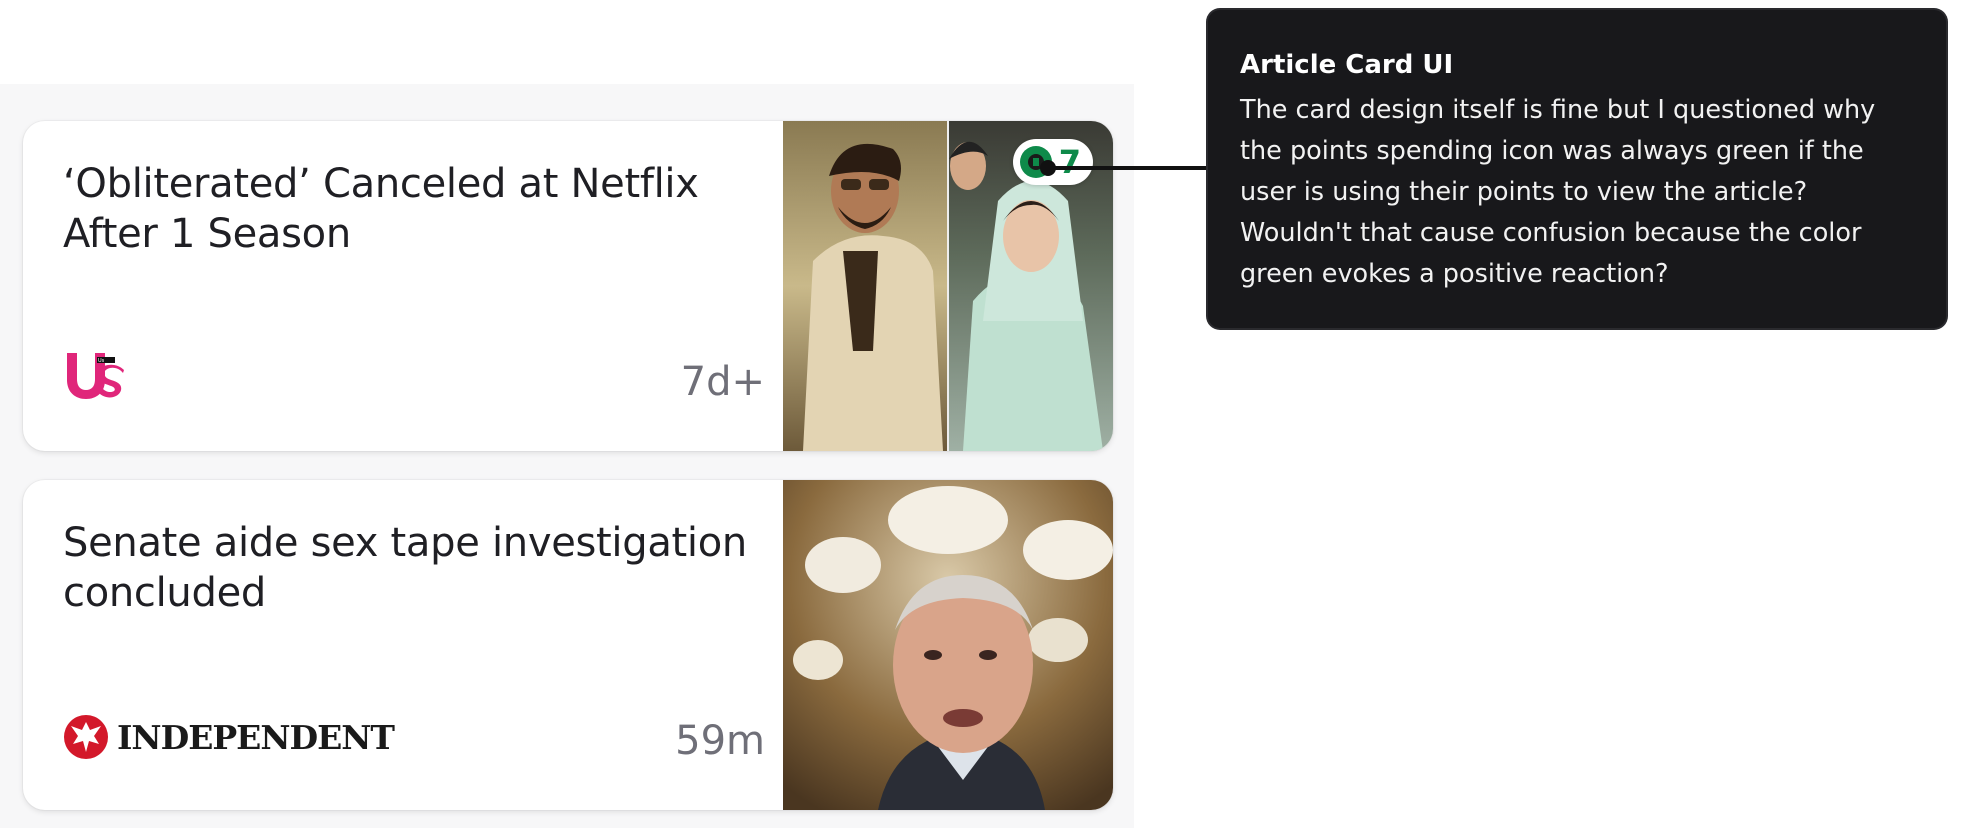 This screenshot has width=1964, height=828. Describe the element at coordinates (101, 361) in the screenshot. I see `us-weekly-logo-text: Us` at that location.